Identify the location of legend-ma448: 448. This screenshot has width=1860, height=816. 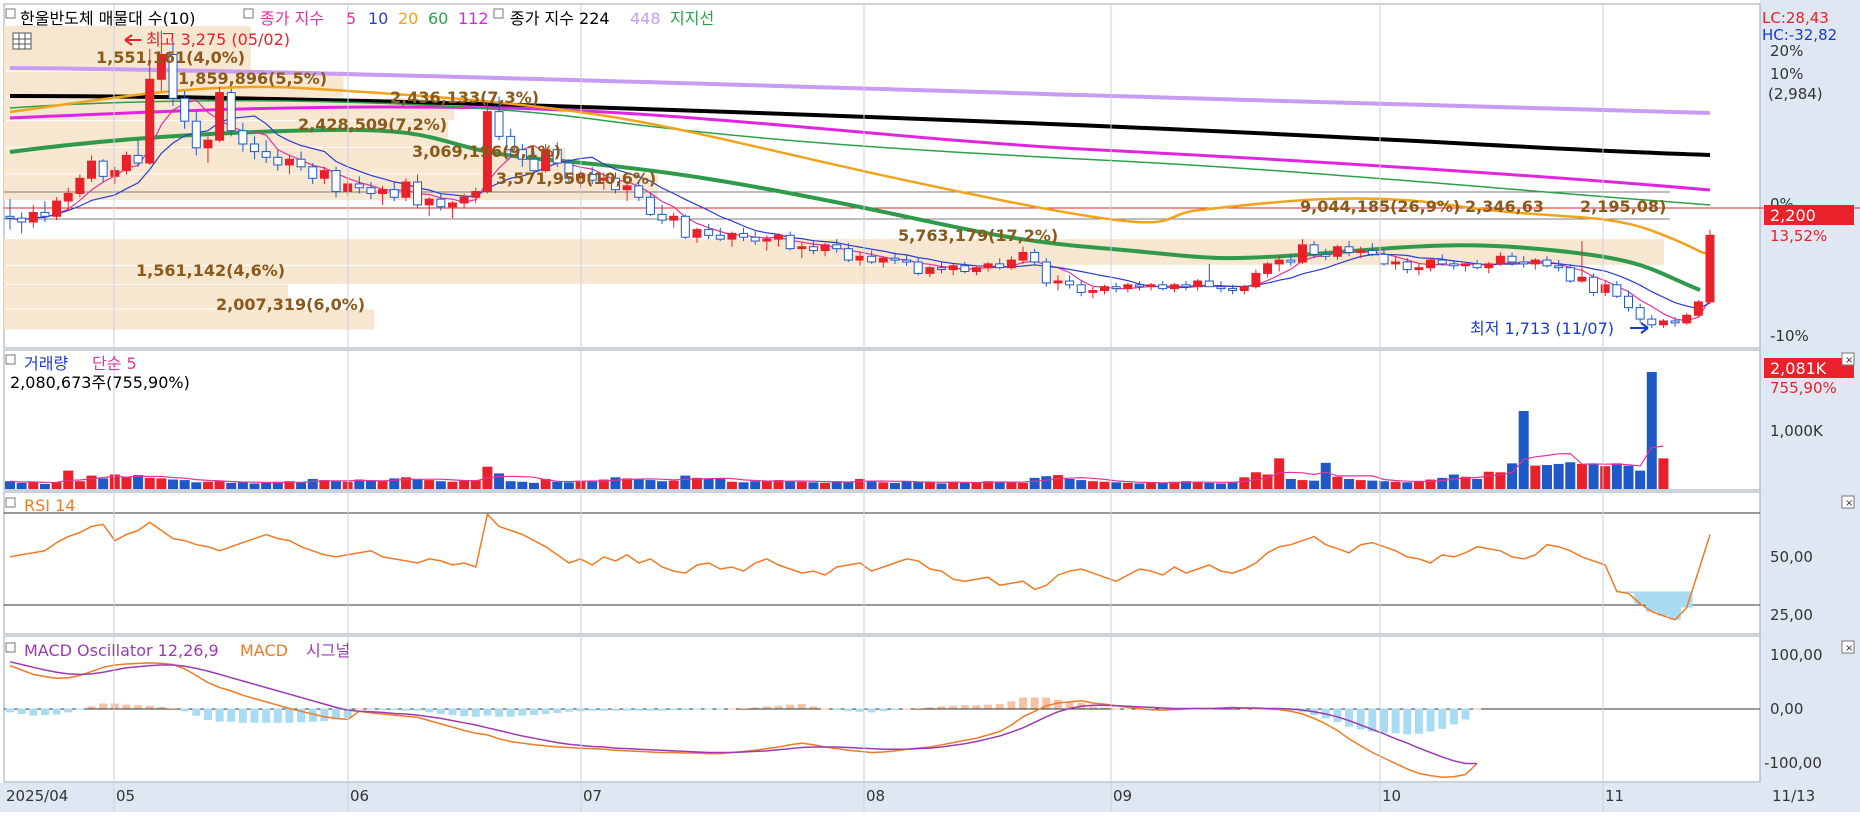
(645, 18).